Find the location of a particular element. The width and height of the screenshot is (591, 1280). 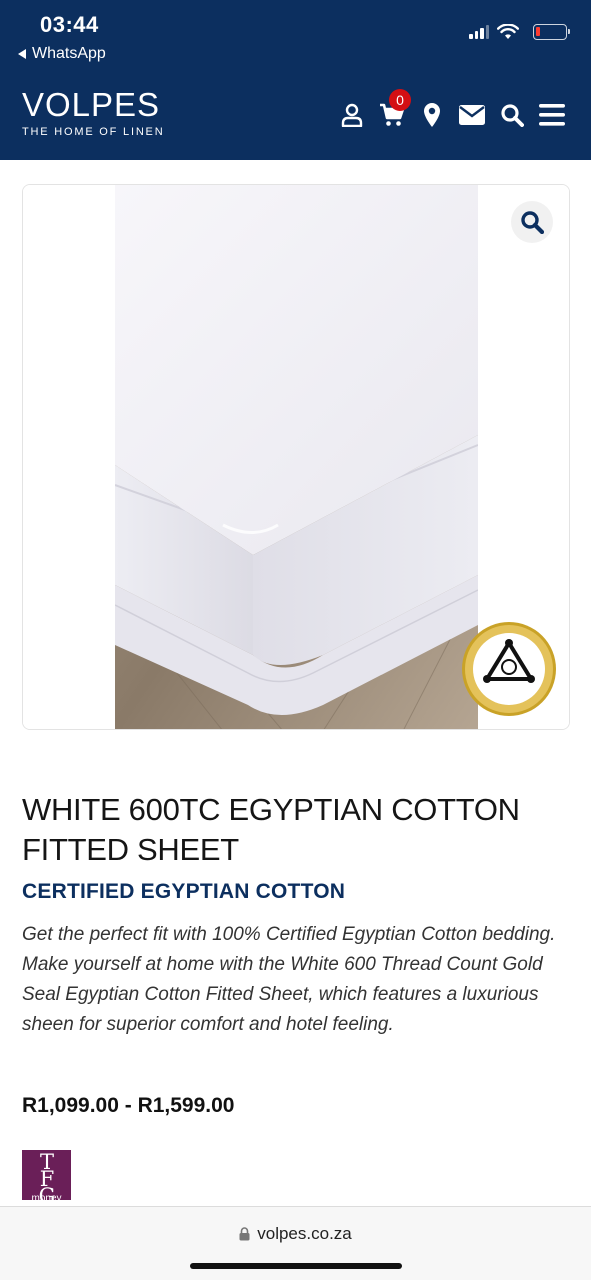

product-price: R1,099.00 - R1,599.00 is located at coordinates (128, 1105).